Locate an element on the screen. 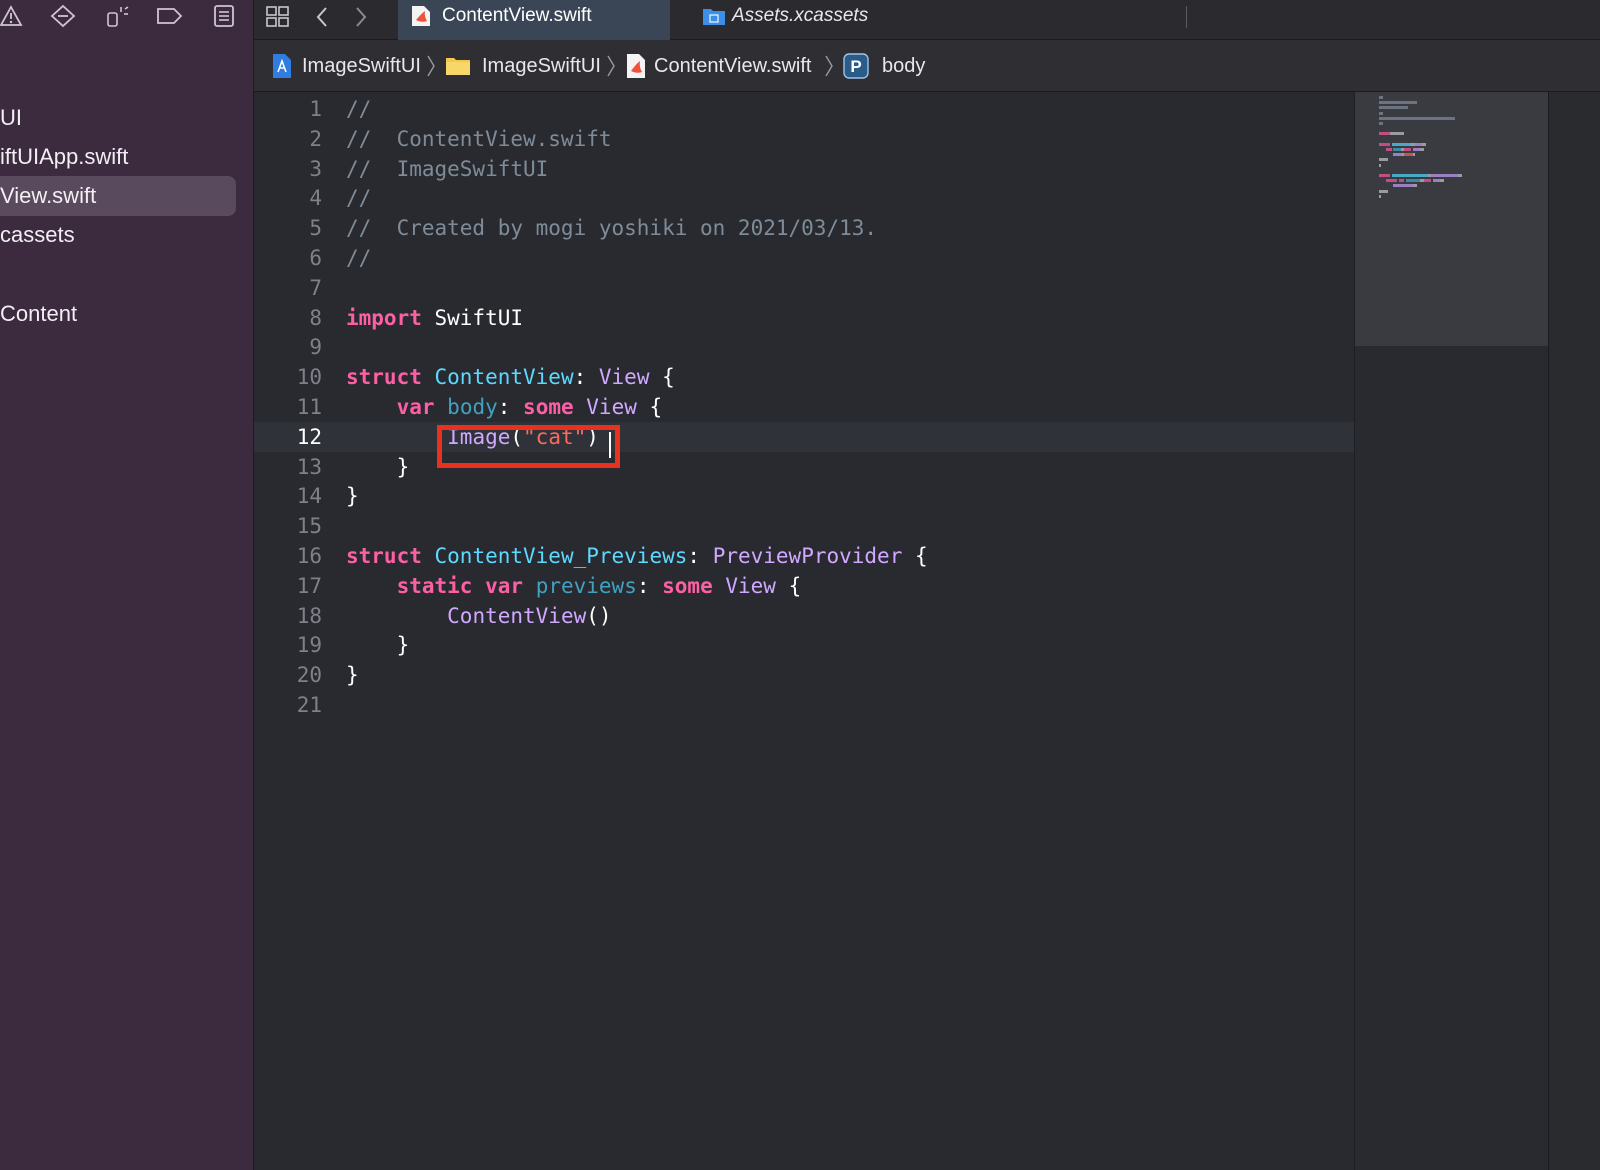 The image size is (1600, 1170). line-number: 10 is located at coordinates (309, 377).